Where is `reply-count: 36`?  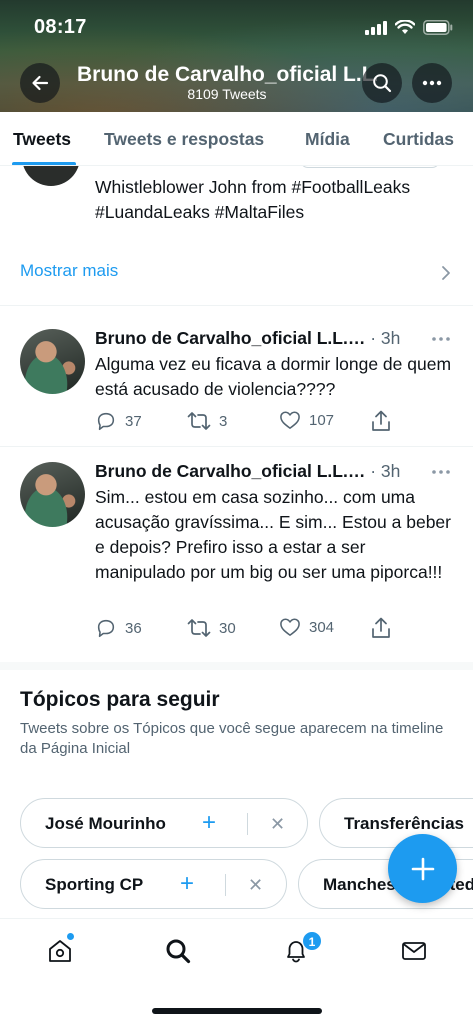 reply-count: 36 is located at coordinates (133, 628).